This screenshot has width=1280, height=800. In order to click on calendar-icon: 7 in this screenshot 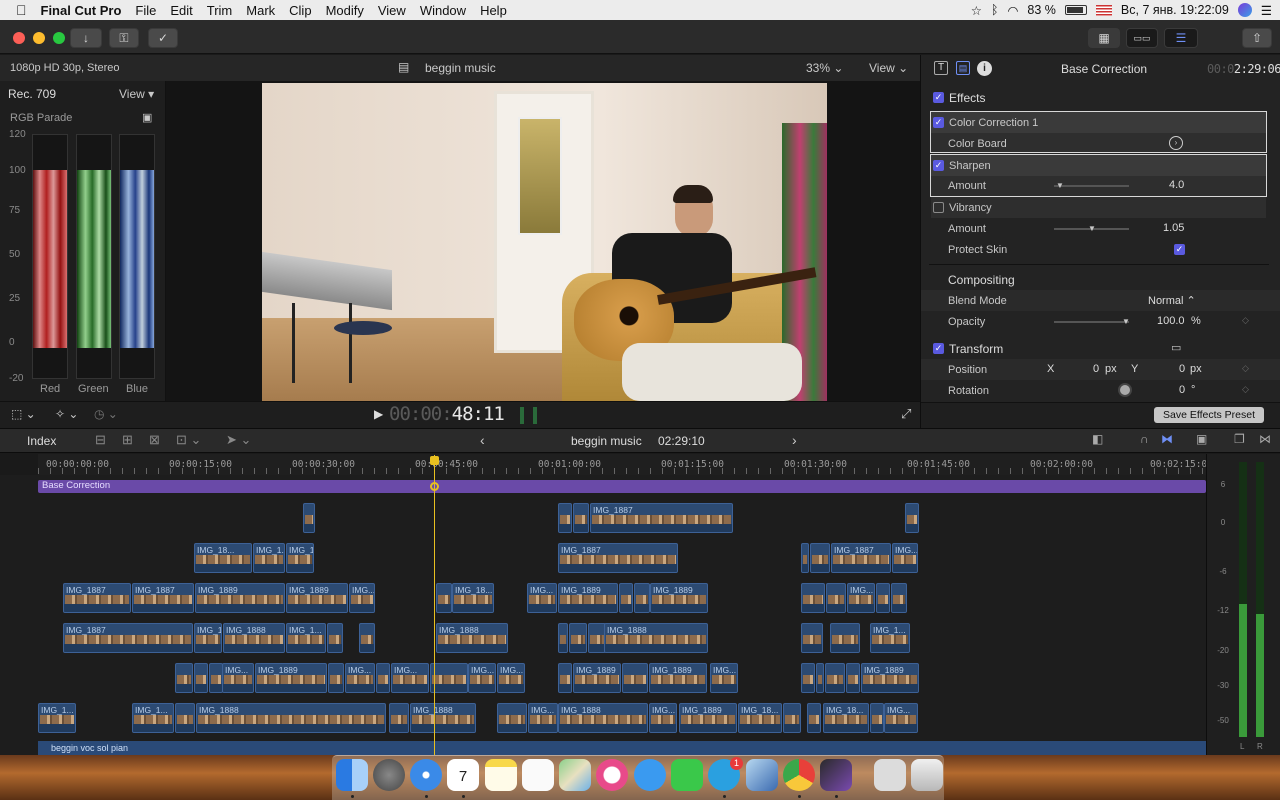, I will do `click(463, 775)`.